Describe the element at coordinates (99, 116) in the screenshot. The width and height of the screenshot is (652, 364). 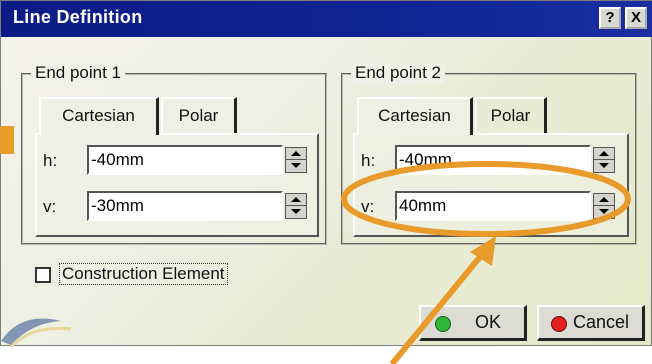
I see `tab-cartesian-1: Cartesian` at that location.